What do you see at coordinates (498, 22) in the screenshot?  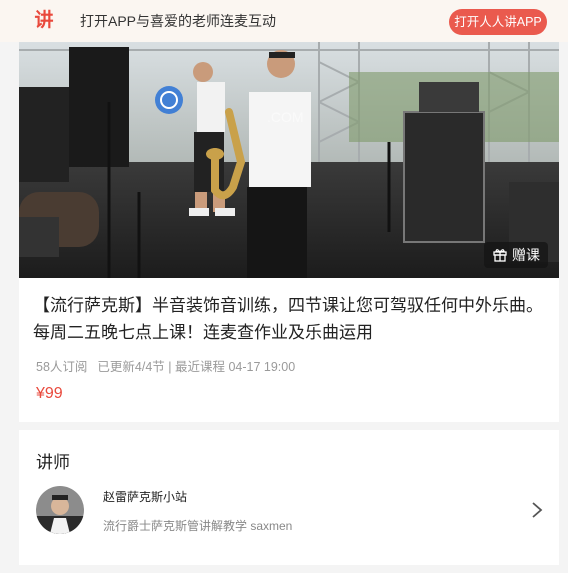 I see `open-app-button: 打开人人讲APP` at bounding box center [498, 22].